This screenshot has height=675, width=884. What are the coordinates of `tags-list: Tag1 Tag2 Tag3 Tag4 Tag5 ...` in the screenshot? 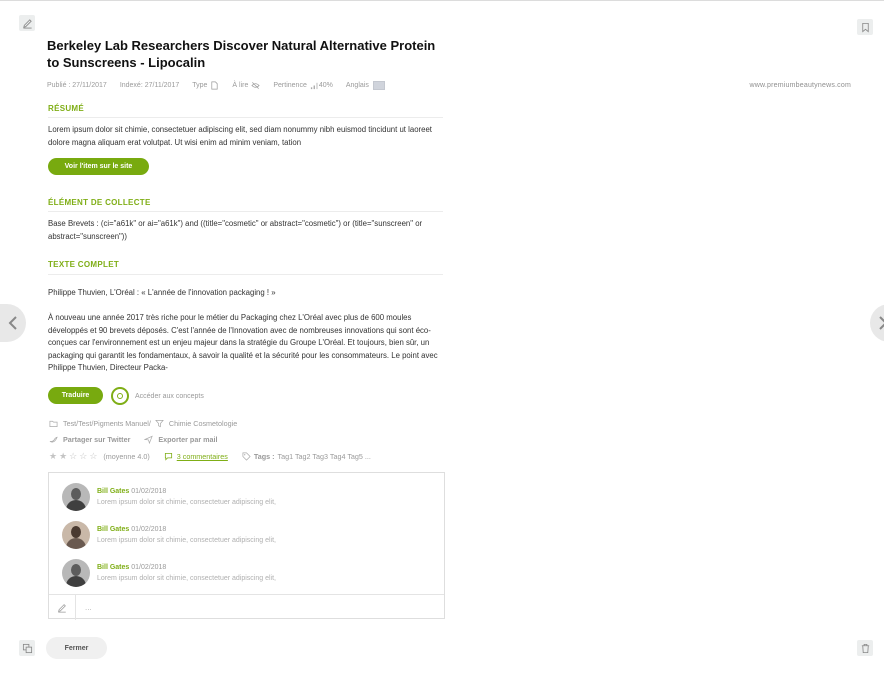 It's located at (324, 456).